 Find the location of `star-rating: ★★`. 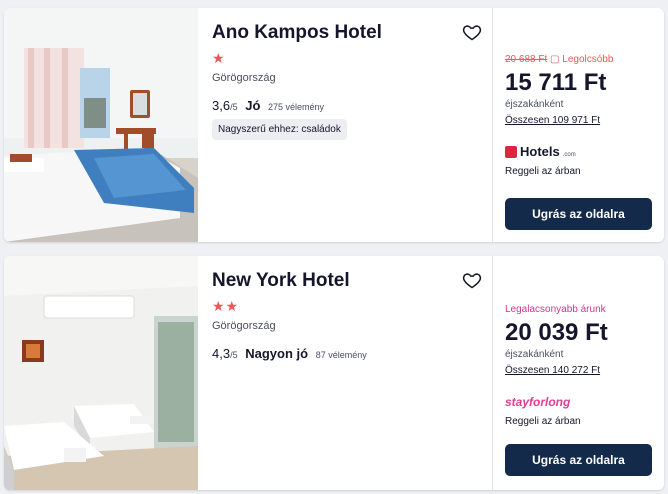

star-rating: ★★ is located at coordinates (226, 306).